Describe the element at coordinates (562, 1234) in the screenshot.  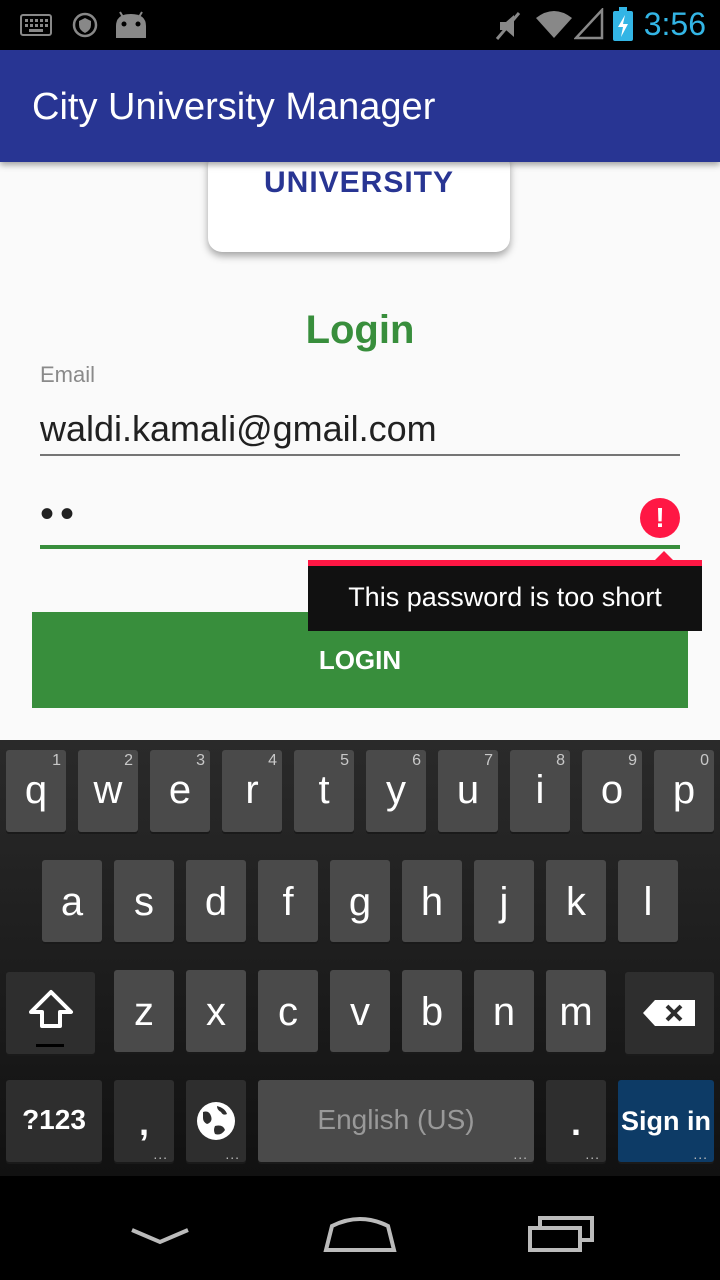
I see `recent-apps-icon` at that location.